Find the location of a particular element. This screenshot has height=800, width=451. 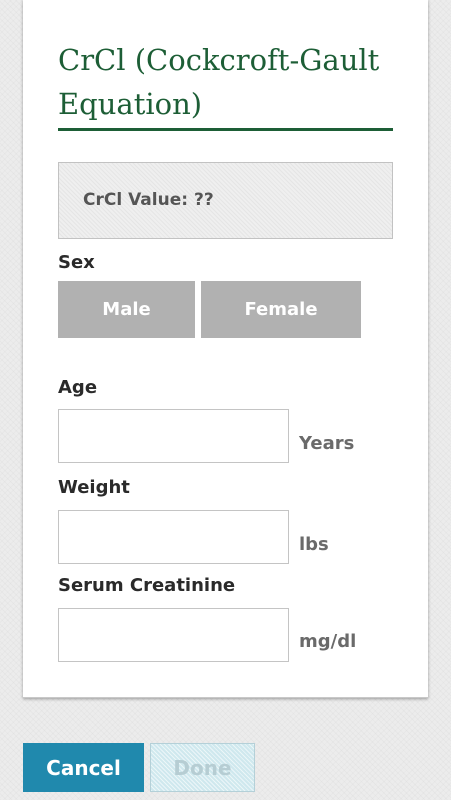

creatinine-input is located at coordinates (173, 635).